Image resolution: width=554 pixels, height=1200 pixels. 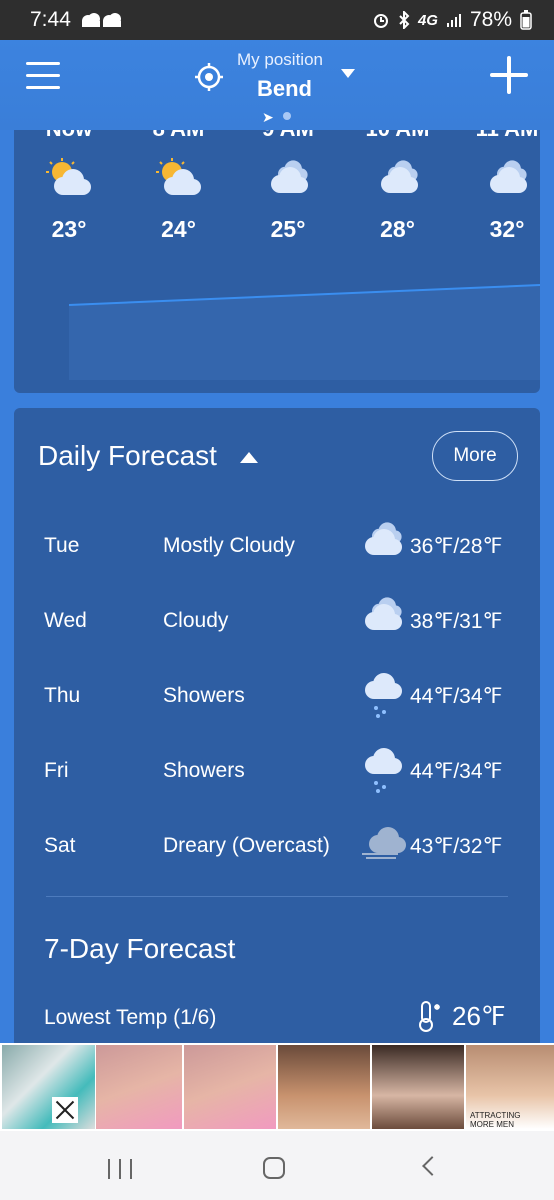 I want to click on position-label: My position, so click(x=280, y=59).